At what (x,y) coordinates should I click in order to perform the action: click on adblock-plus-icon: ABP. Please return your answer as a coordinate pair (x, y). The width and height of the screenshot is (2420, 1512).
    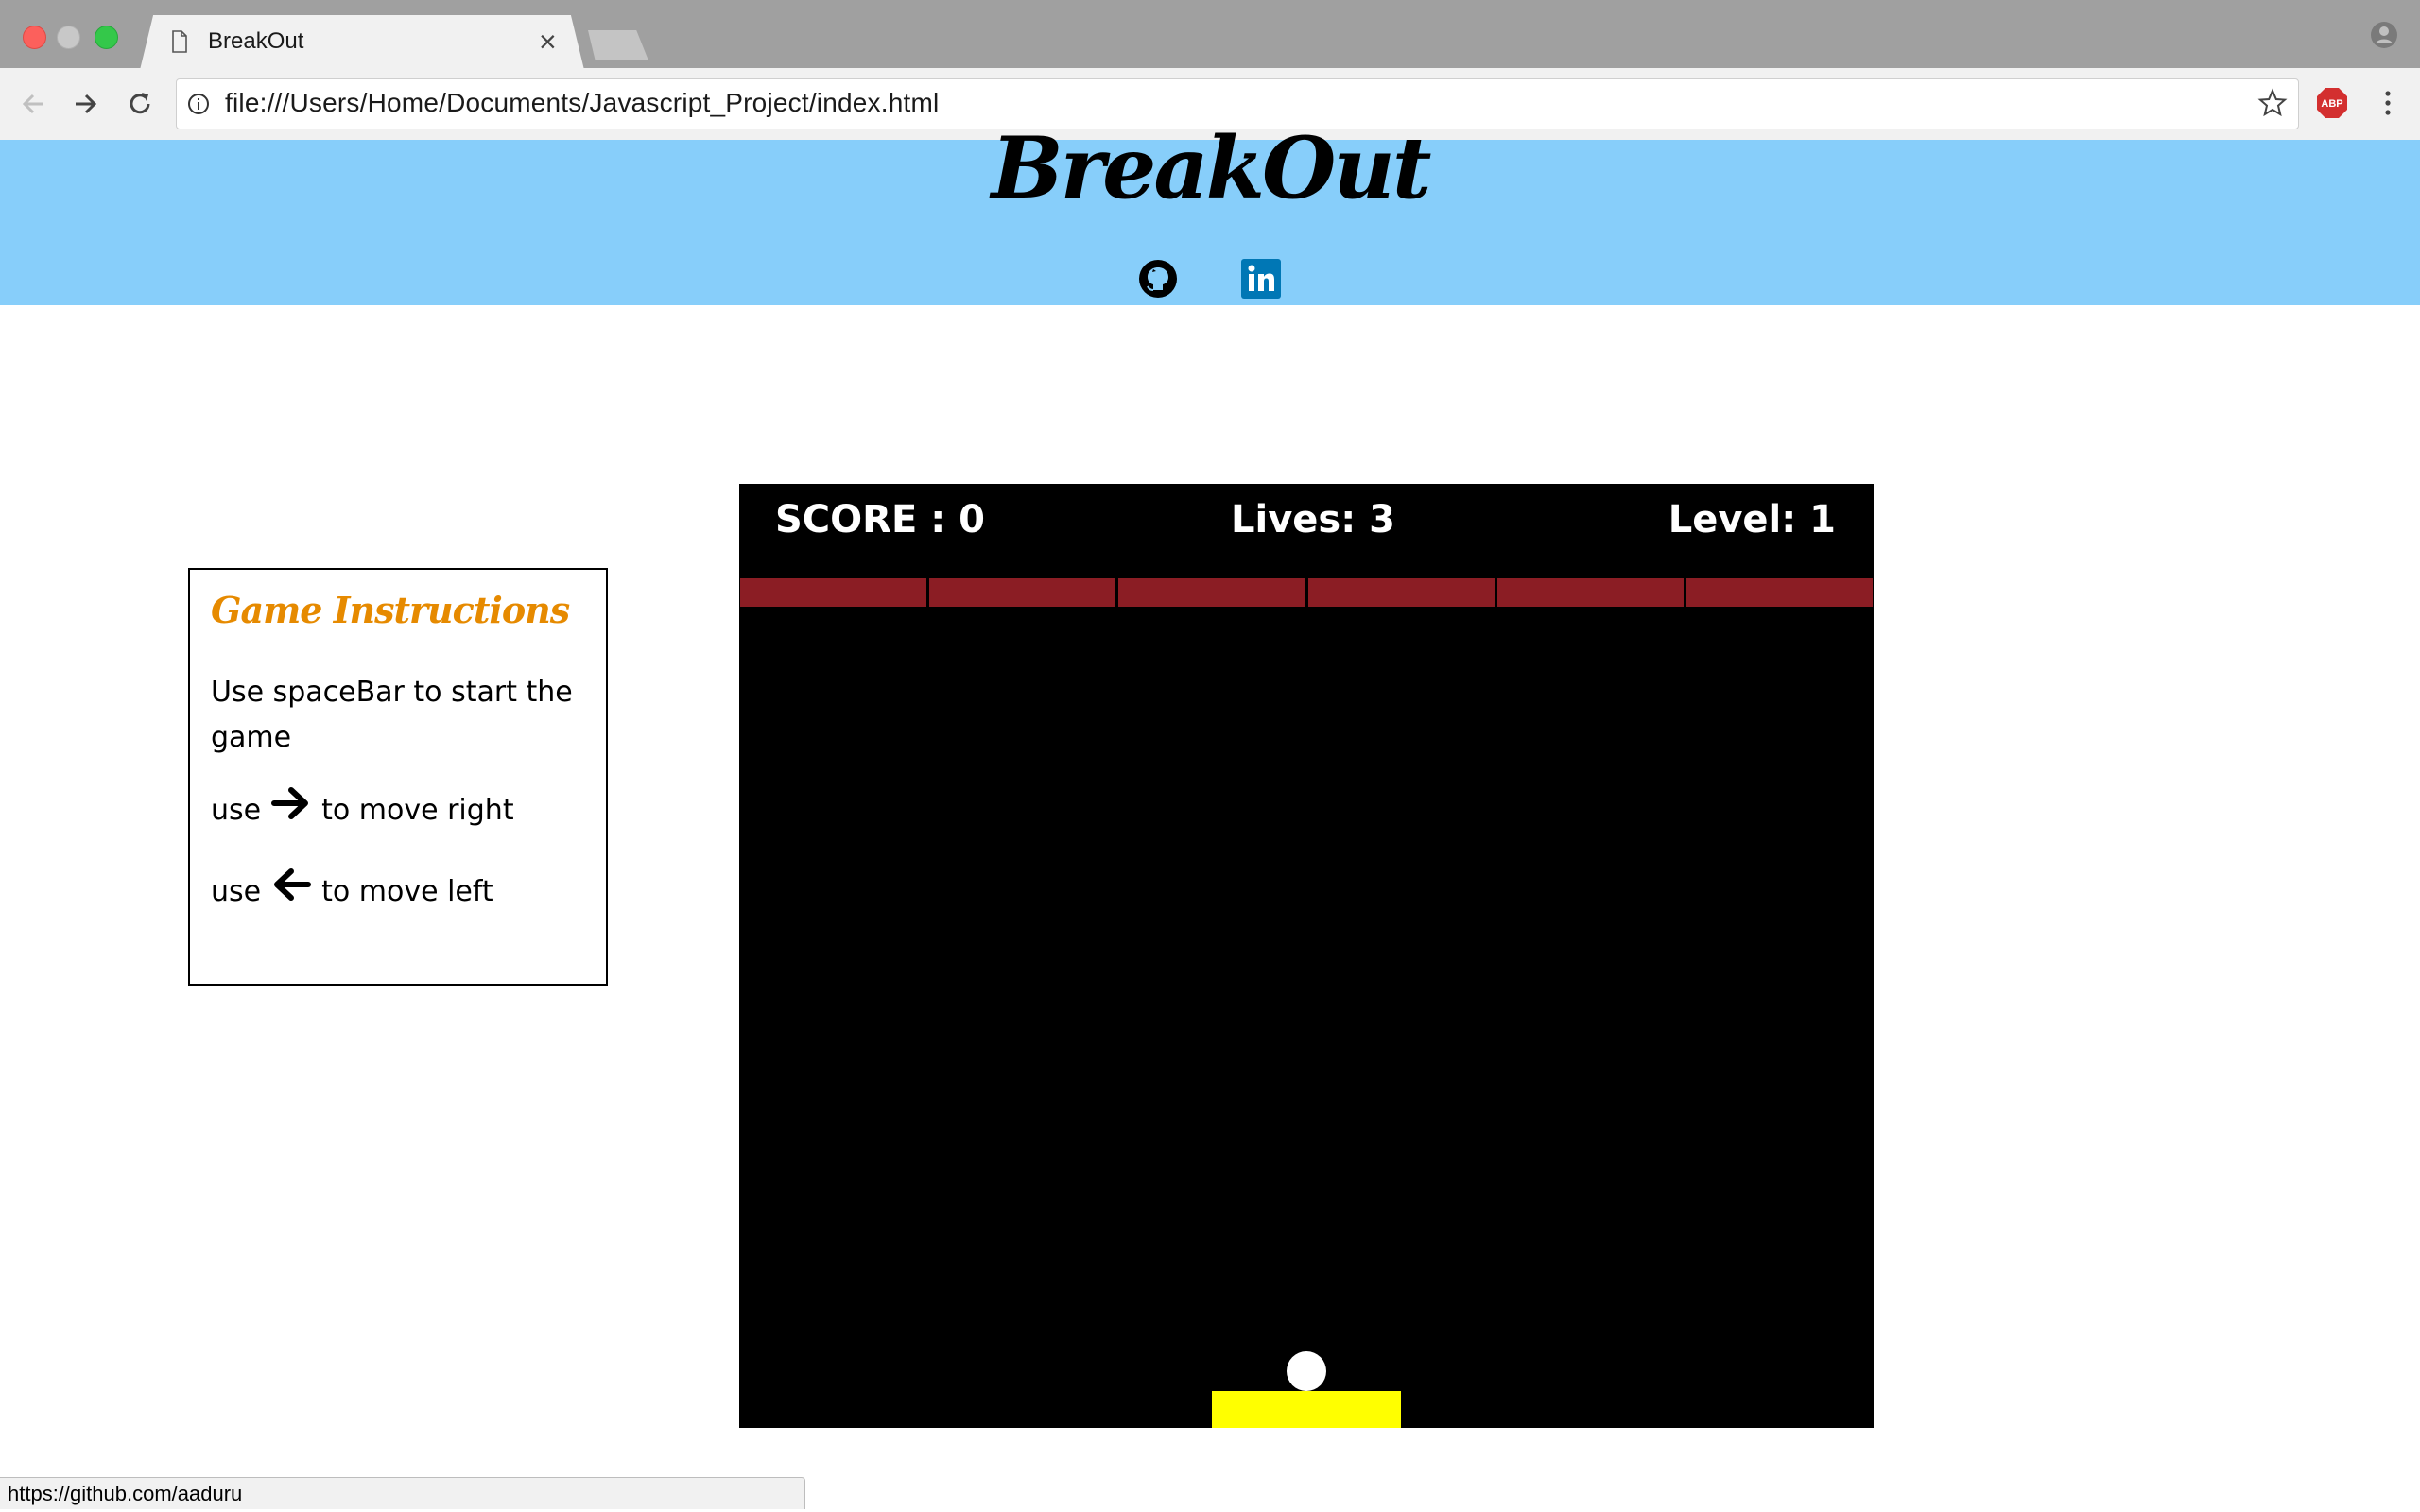
    Looking at the image, I should click on (2332, 103).